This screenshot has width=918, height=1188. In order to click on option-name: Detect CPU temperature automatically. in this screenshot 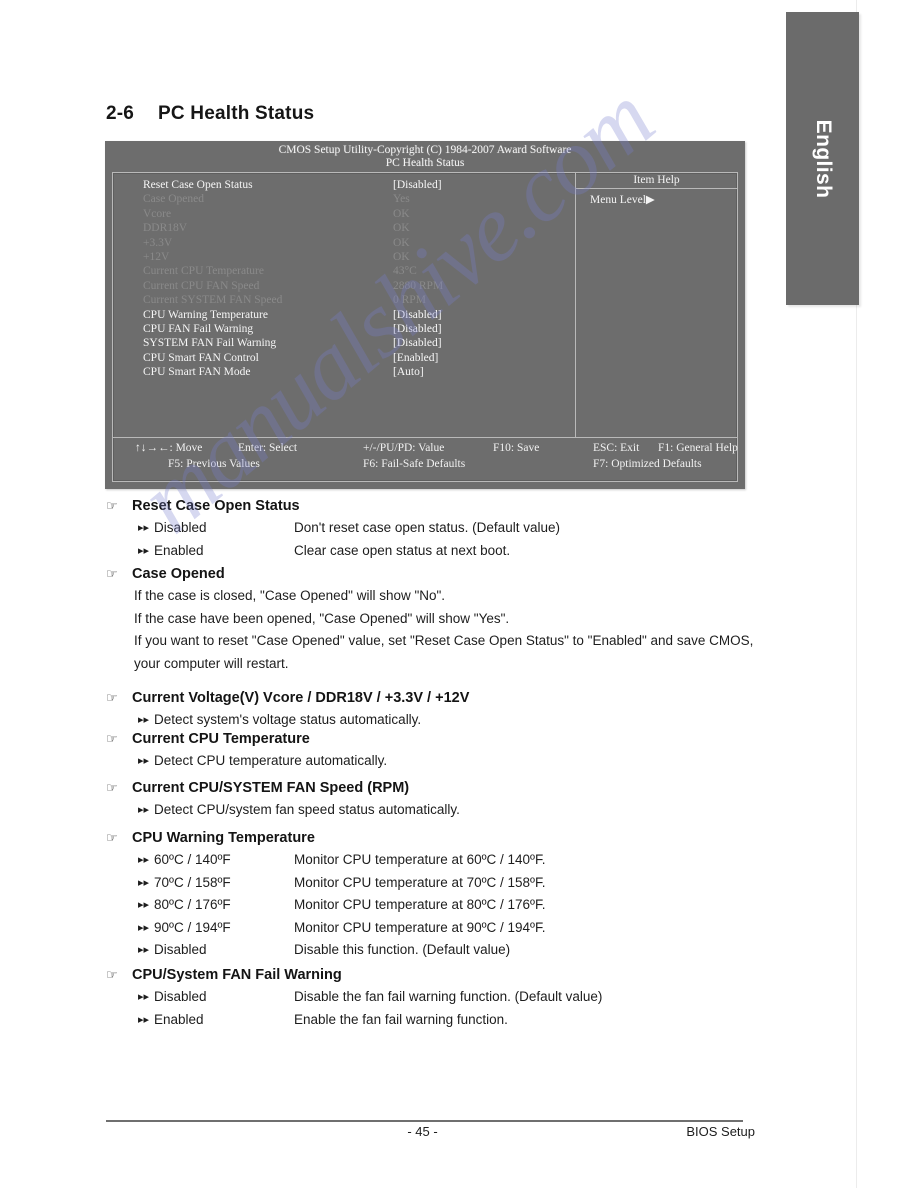, I will do `click(271, 760)`.